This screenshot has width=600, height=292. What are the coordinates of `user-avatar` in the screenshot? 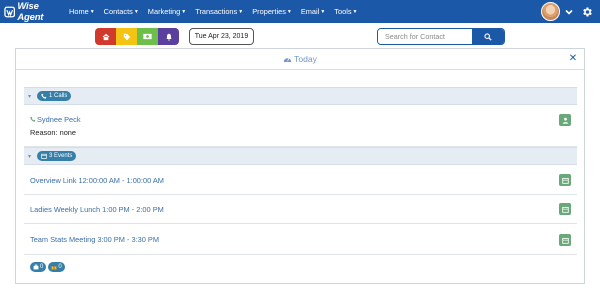 It's located at (550, 11).